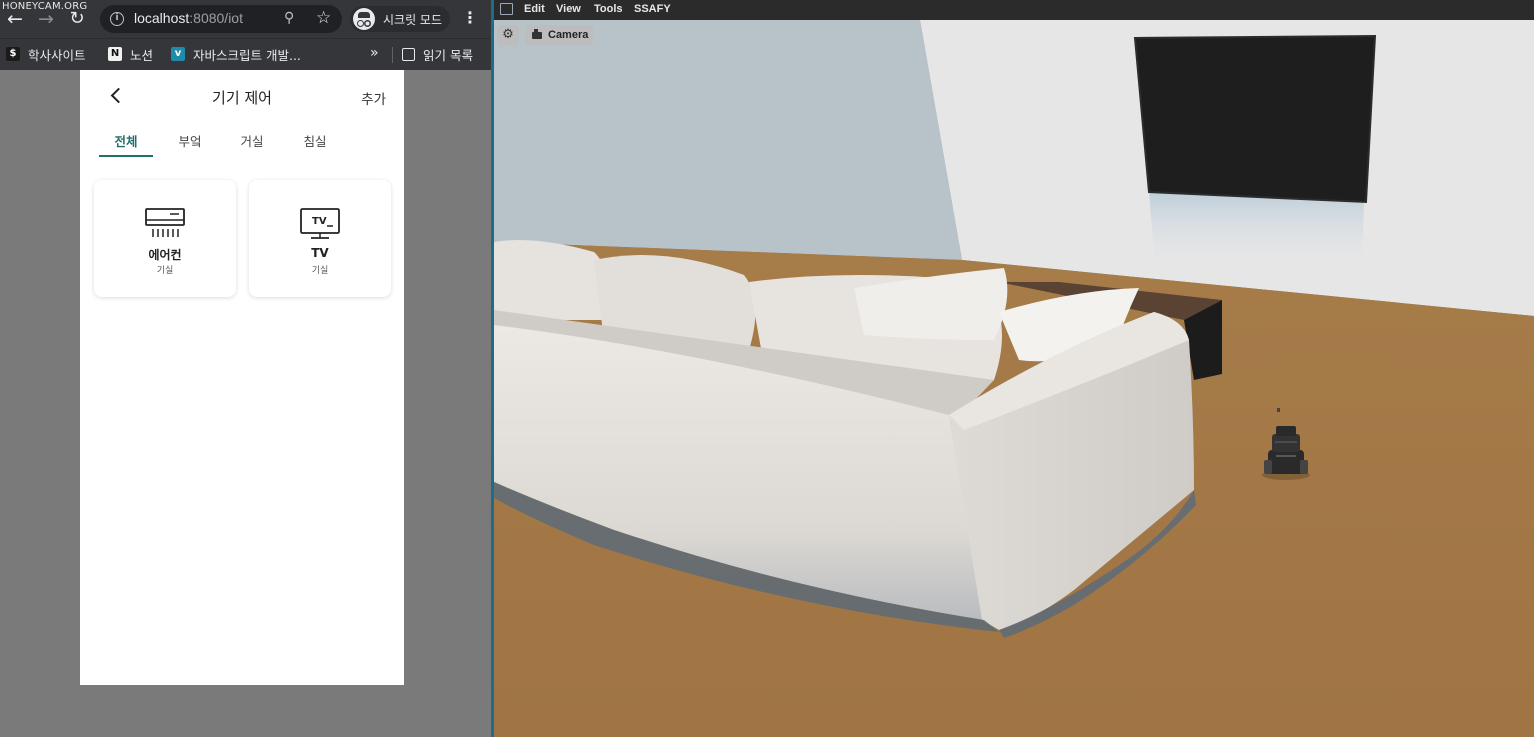  What do you see at coordinates (126, 144) in the screenshot?
I see `tab-all: 전체` at bounding box center [126, 144].